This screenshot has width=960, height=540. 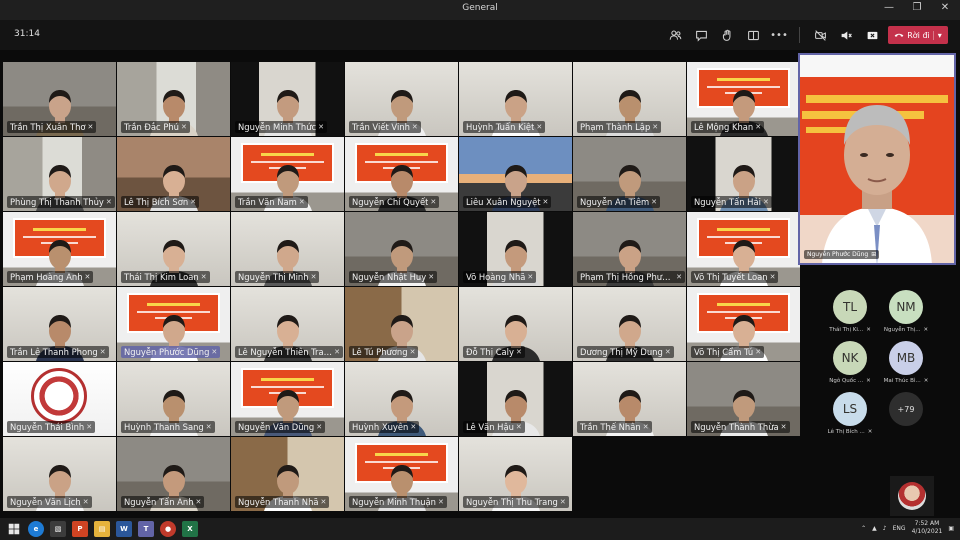 I want to click on video-tile: Phạm Hoàng Anh ✕, so click(x=59, y=249).